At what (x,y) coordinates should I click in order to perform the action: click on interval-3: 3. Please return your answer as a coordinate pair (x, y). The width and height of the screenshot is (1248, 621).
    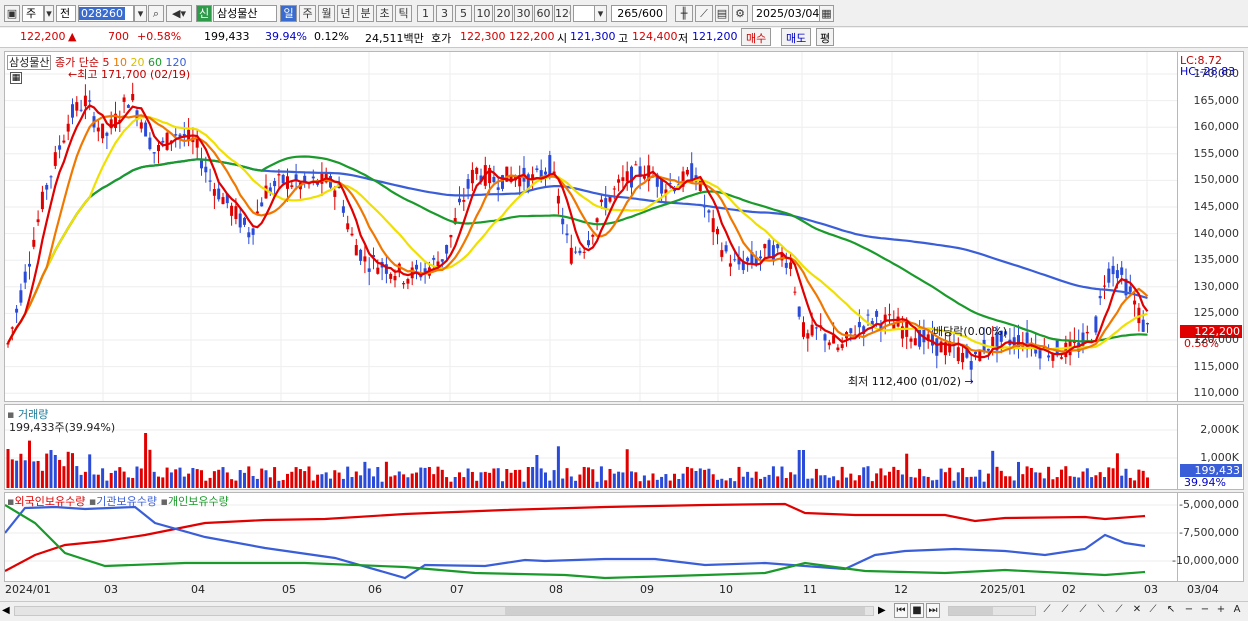
    Looking at the image, I should click on (444, 13).